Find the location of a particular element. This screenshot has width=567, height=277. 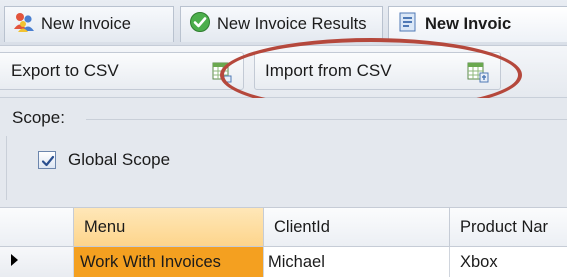

column-header-menu: Menu is located at coordinates (169, 227).